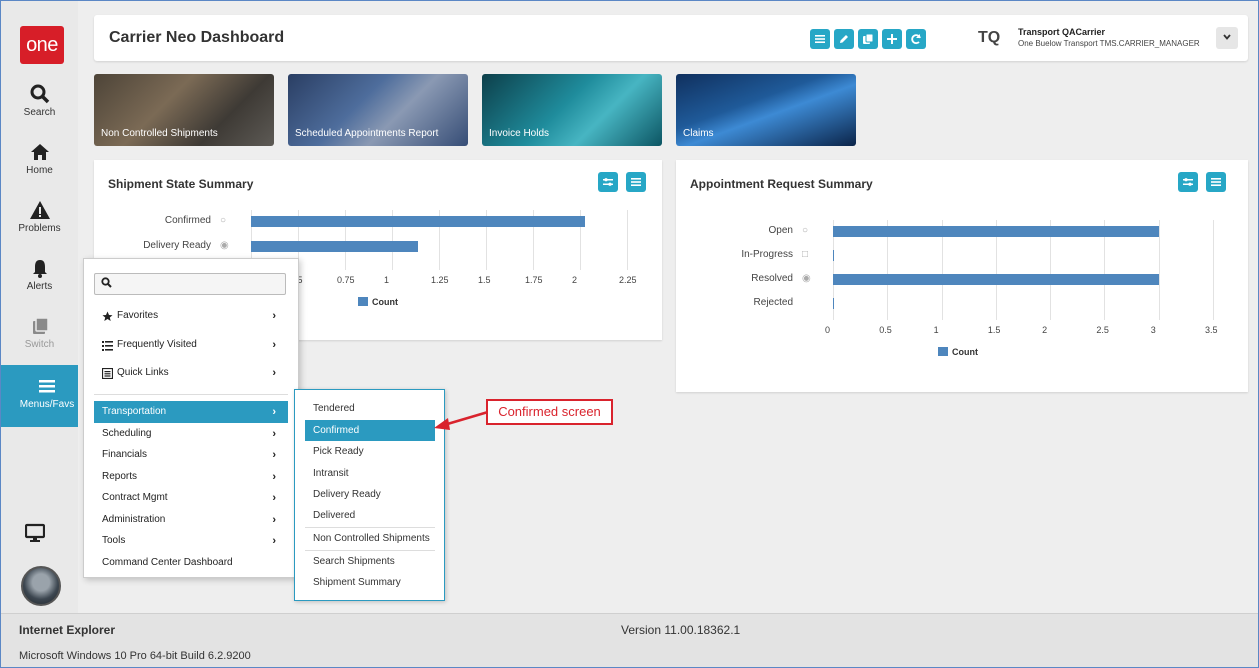 The width and height of the screenshot is (1259, 668). I want to click on x-tick-label: 2.25, so click(628, 280).